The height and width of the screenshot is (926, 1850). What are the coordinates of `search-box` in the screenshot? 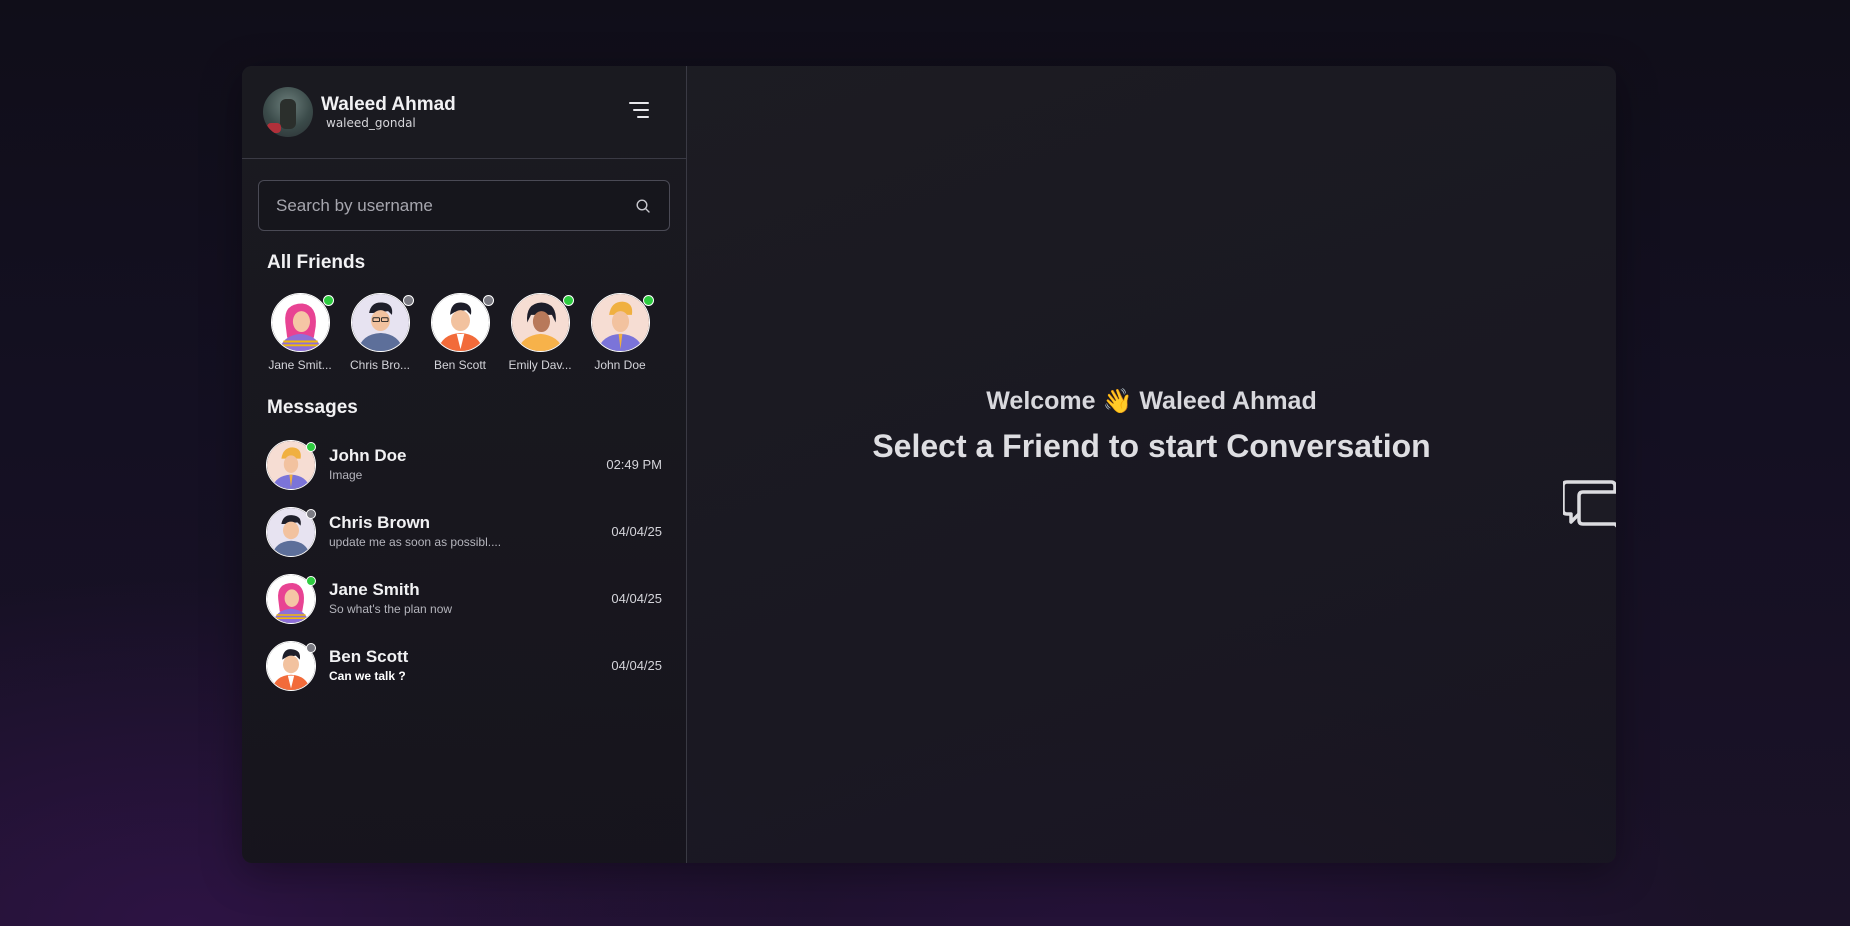 It's located at (464, 205).